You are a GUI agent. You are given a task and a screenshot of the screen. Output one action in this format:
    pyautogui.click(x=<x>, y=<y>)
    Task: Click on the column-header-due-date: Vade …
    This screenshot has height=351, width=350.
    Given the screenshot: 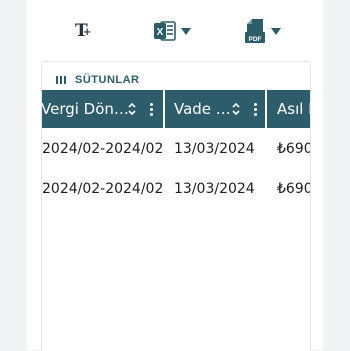 What is the action you would take?
    pyautogui.click(x=215, y=109)
    